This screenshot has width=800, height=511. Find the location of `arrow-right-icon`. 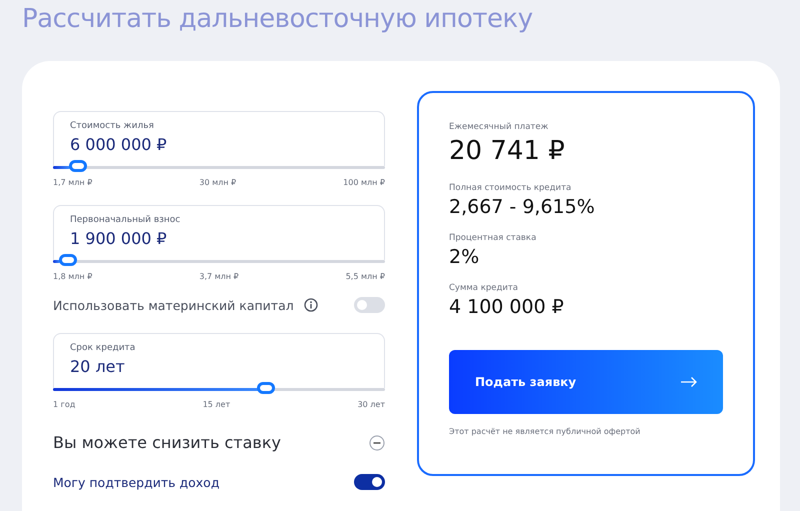

arrow-right-icon is located at coordinates (689, 382).